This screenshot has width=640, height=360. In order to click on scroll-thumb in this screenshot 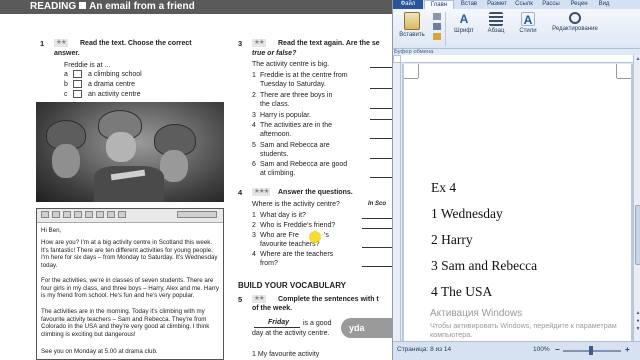, I will do `click(637, 235)`.